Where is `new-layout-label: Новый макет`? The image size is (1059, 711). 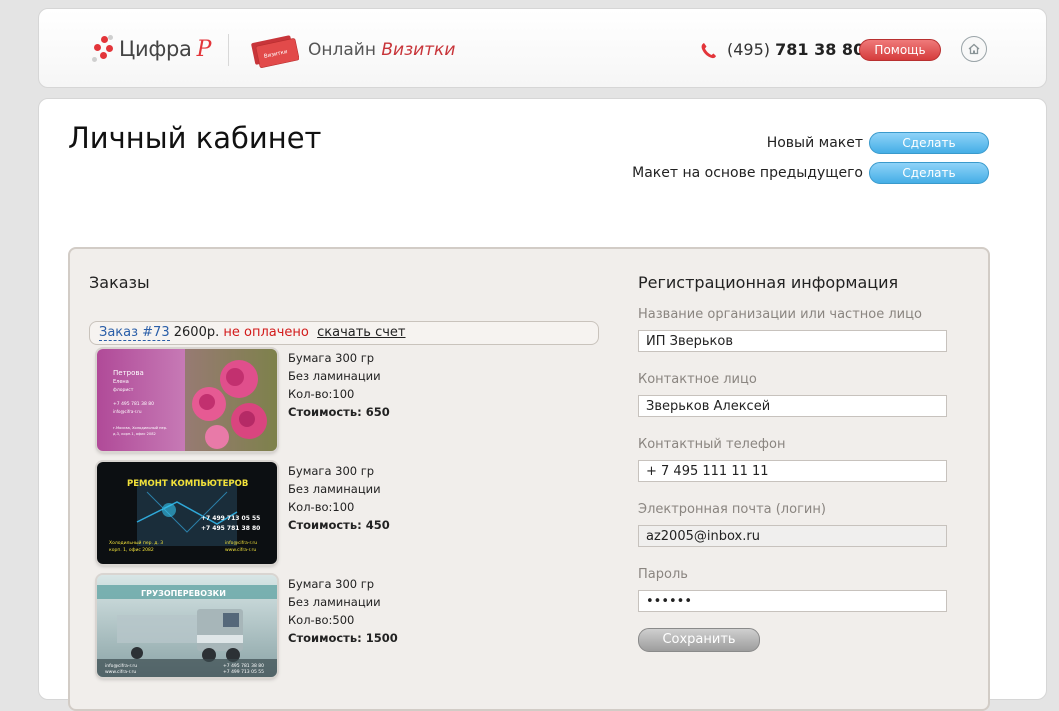
new-layout-label: Новый макет is located at coordinates (814, 143).